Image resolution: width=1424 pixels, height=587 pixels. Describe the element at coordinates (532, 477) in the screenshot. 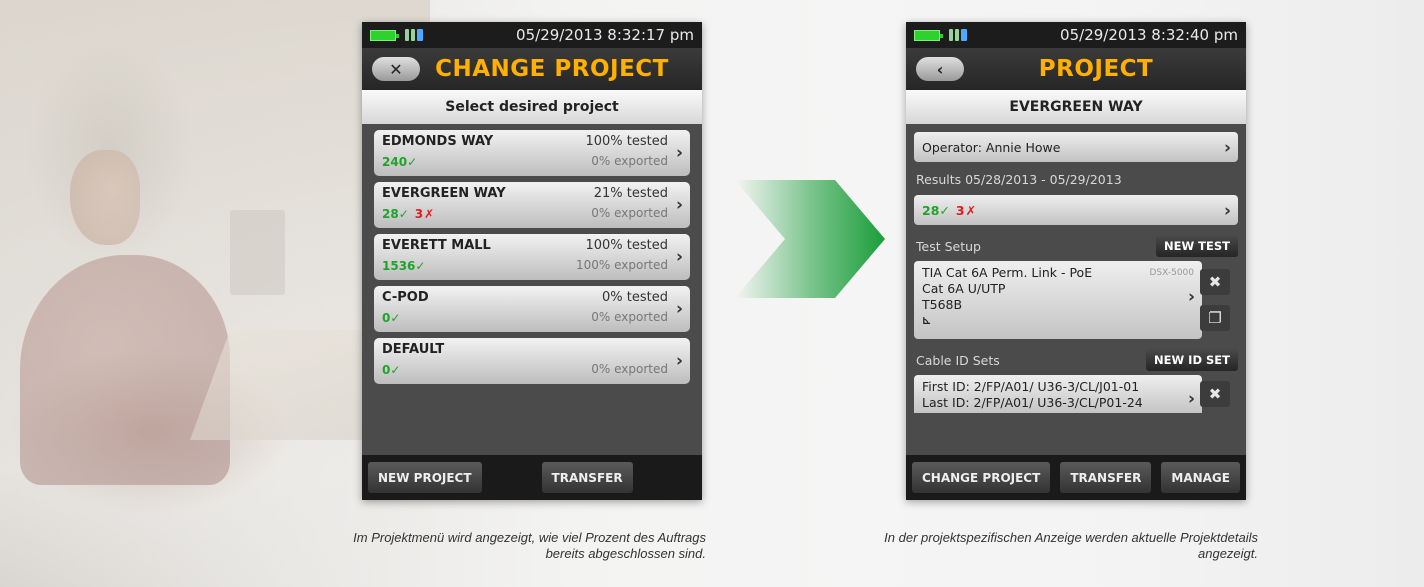

I see `bottom-toolbar: NEW PROJECT TRANSFER` at that location.